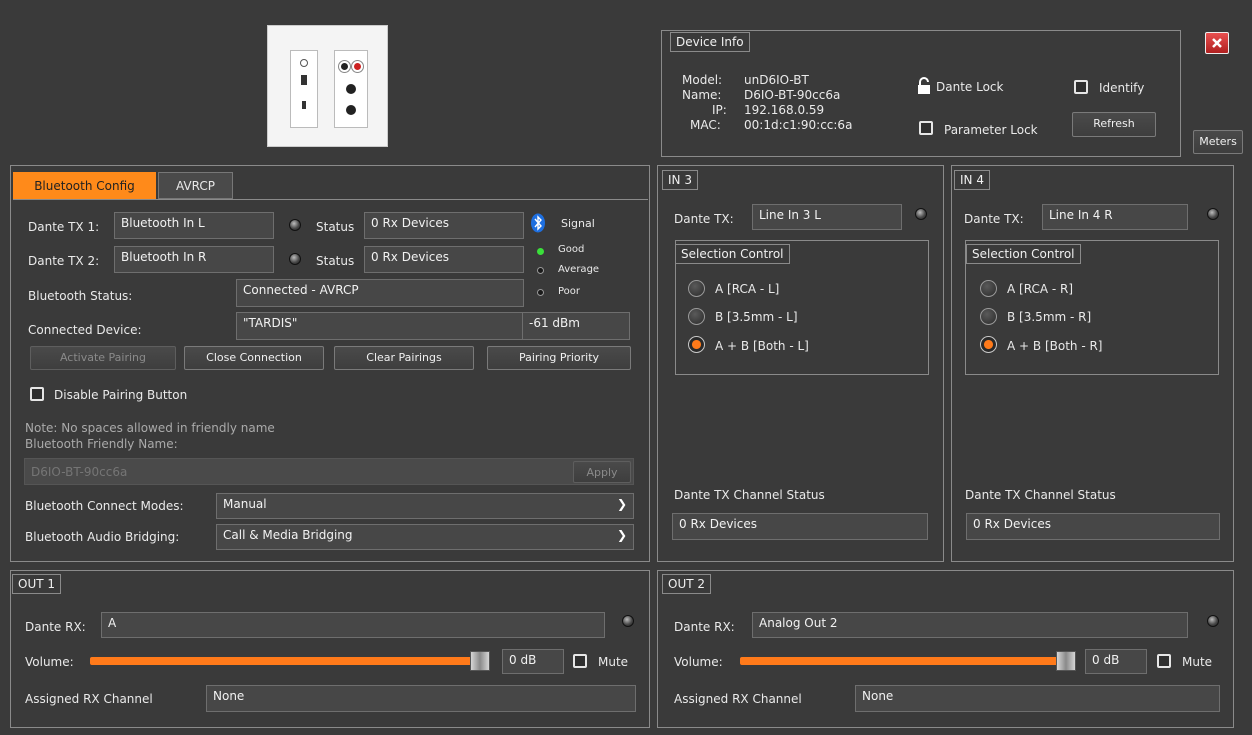  Describe the element at coordinates (421, 698) in the screenshot. I see `out1-assigned-field: None` at that location.